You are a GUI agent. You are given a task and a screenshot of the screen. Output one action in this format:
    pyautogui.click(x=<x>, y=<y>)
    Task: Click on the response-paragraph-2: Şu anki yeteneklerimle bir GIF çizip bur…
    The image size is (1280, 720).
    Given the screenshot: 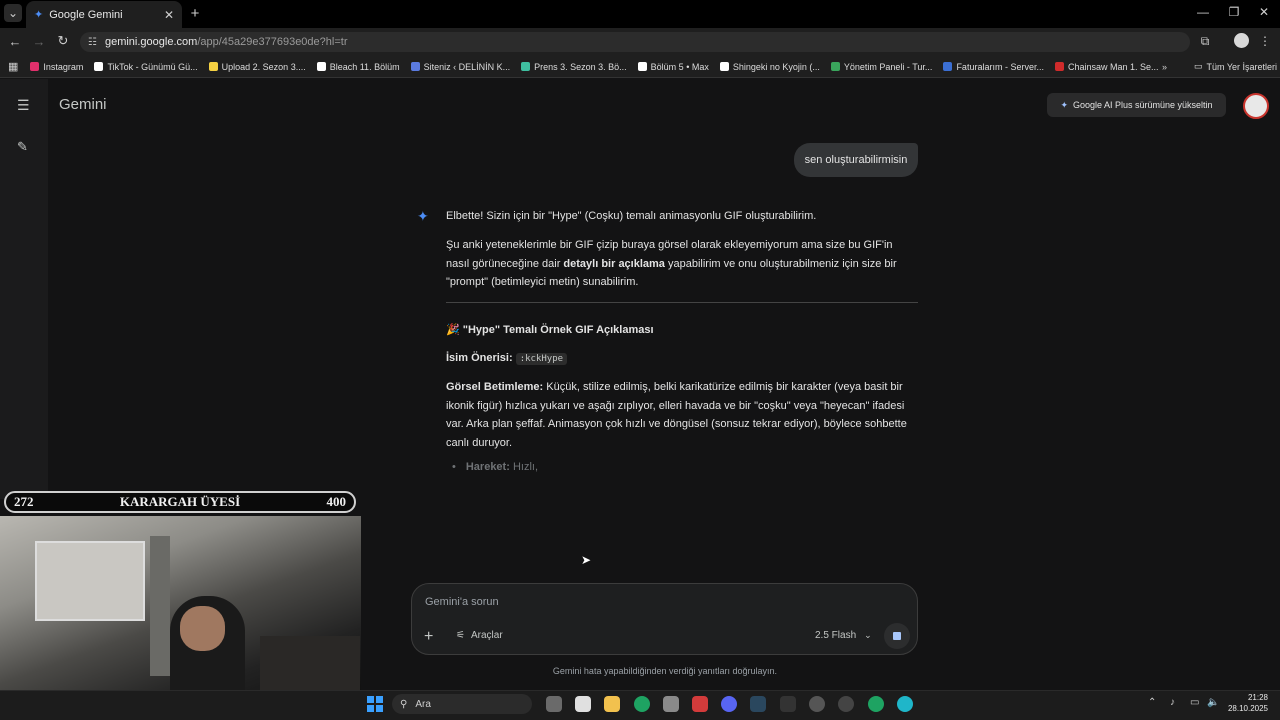 What is the action you would take?
    pyautogui.click(x=682, y=264)
    